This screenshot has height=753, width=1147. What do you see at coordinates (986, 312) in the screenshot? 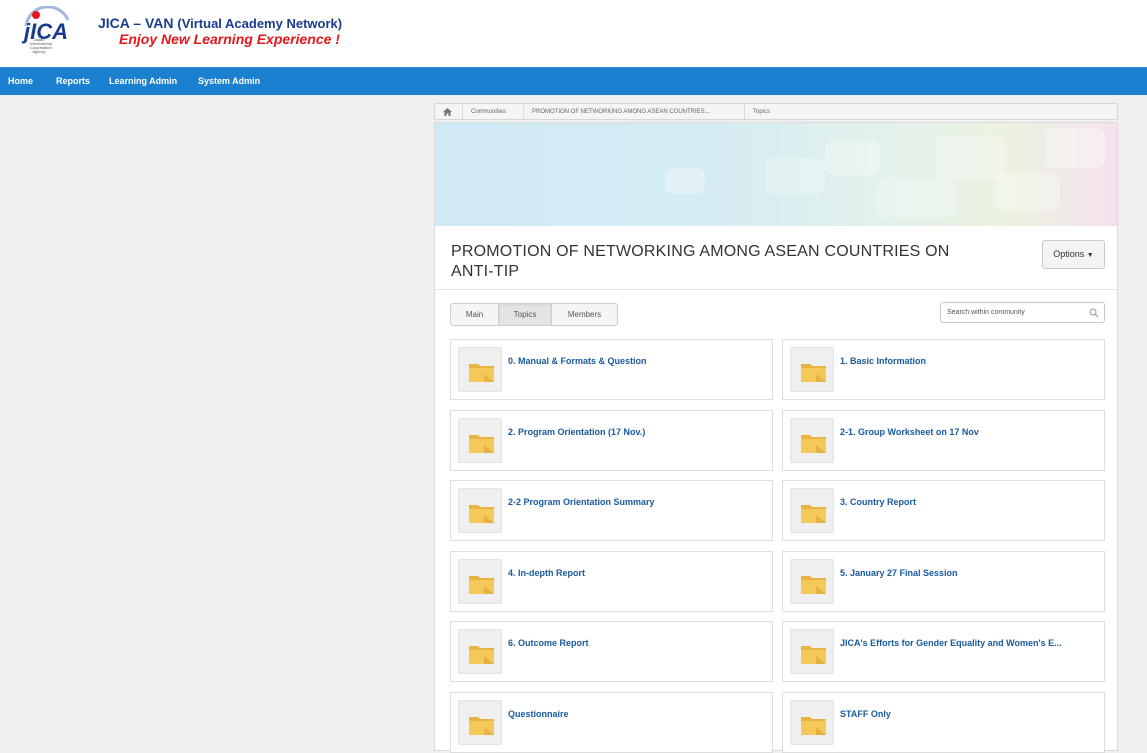
I see `search-placeholder: Search within community` at bounding box center [986, 312].